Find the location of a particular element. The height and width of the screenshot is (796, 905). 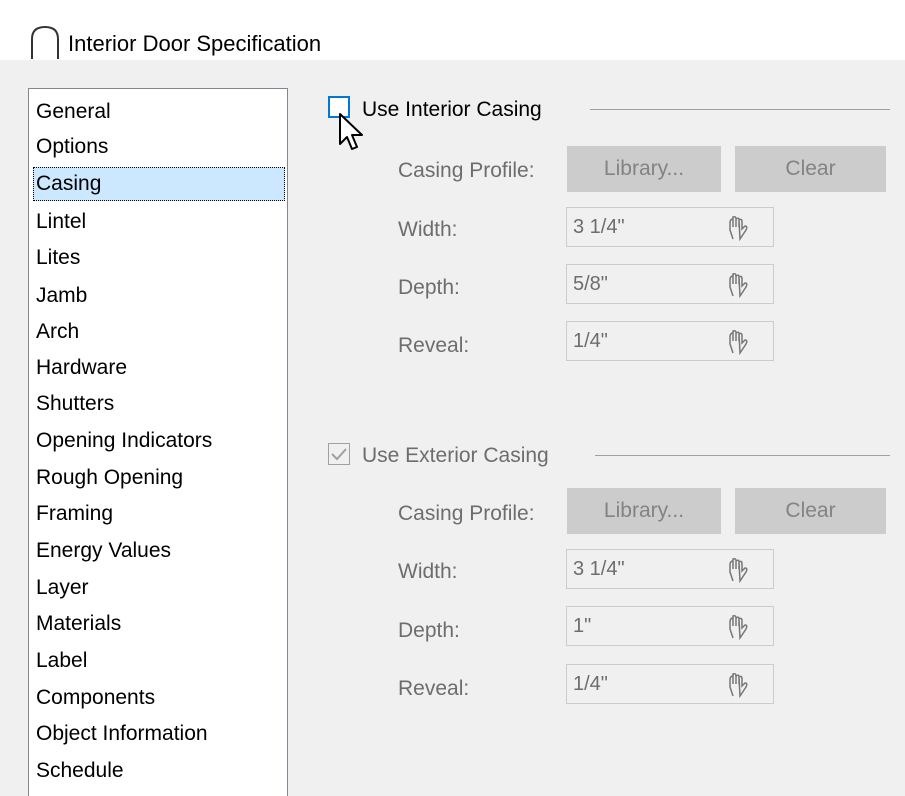

sidebar-item-rough-opening: Rough Opening is located at coordinates (159, 478).